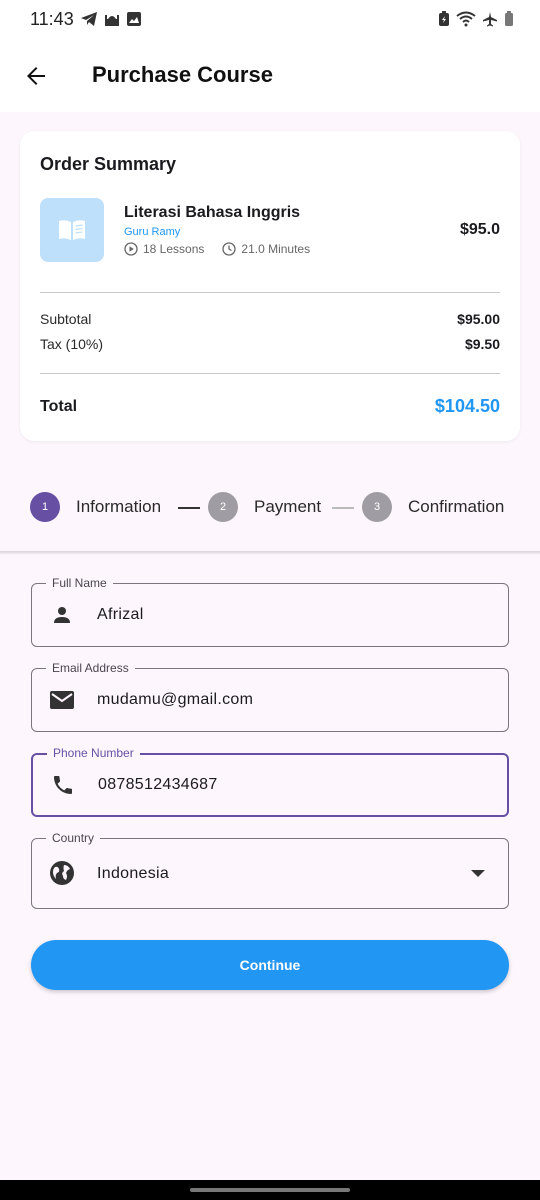 The width and height of the screenshot is (540, 1200). Describe the element at coordinates (182, 74) in the screenshot. I see `page-title: Purchase Course` at that location.